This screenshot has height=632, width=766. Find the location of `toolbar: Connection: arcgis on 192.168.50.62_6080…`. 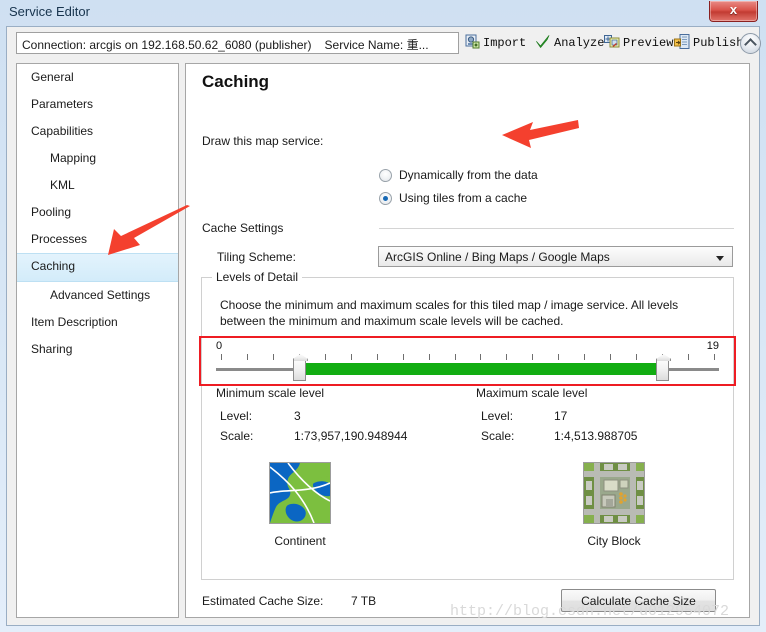

toolbar: Connection: arcgis on 192.168.50.62_6080… is located at coordinates (384, 43).